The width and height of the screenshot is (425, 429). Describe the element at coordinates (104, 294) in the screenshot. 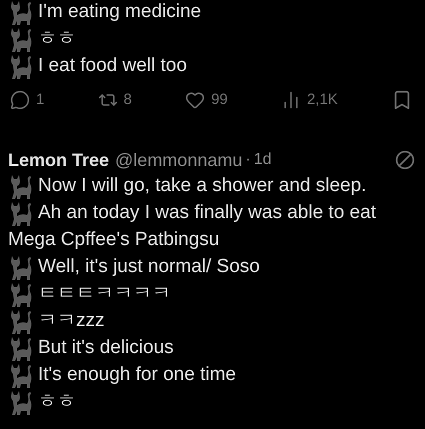

I see `tweet-line: ㅌㅌㅌㅋㅋㅋㅋ` at that location.